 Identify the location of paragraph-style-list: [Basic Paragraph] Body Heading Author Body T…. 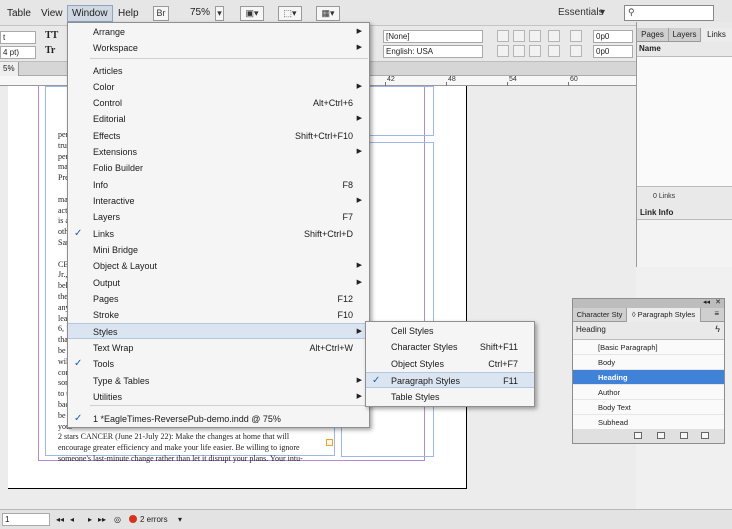
(648, 384).